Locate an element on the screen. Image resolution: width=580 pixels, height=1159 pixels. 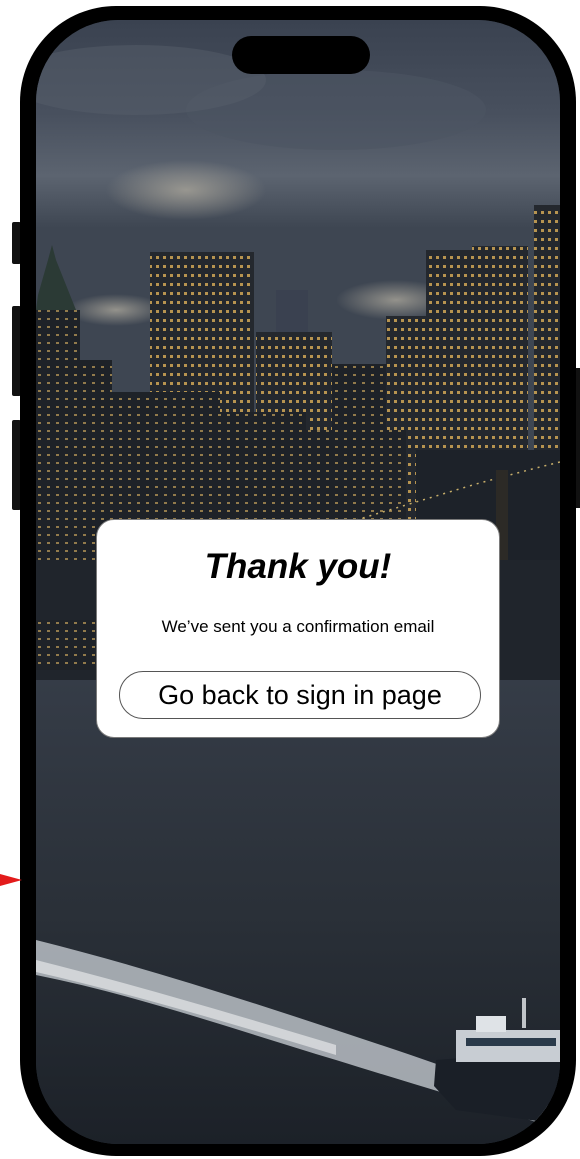
modal-title: Thank you! is located at coordinates (298, 566).